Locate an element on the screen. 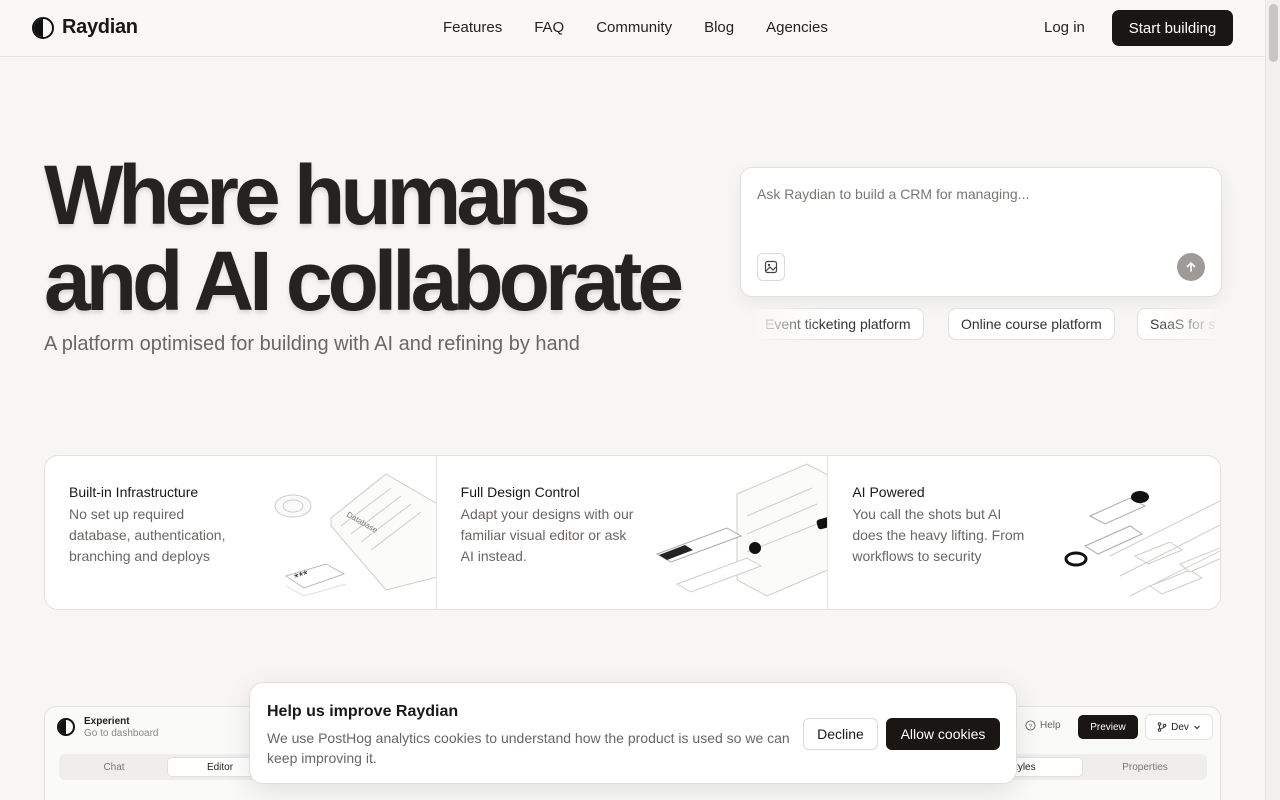 The width and height of the screenshot is (1280, 800). prompt-box is located at coordinates (981, 232).